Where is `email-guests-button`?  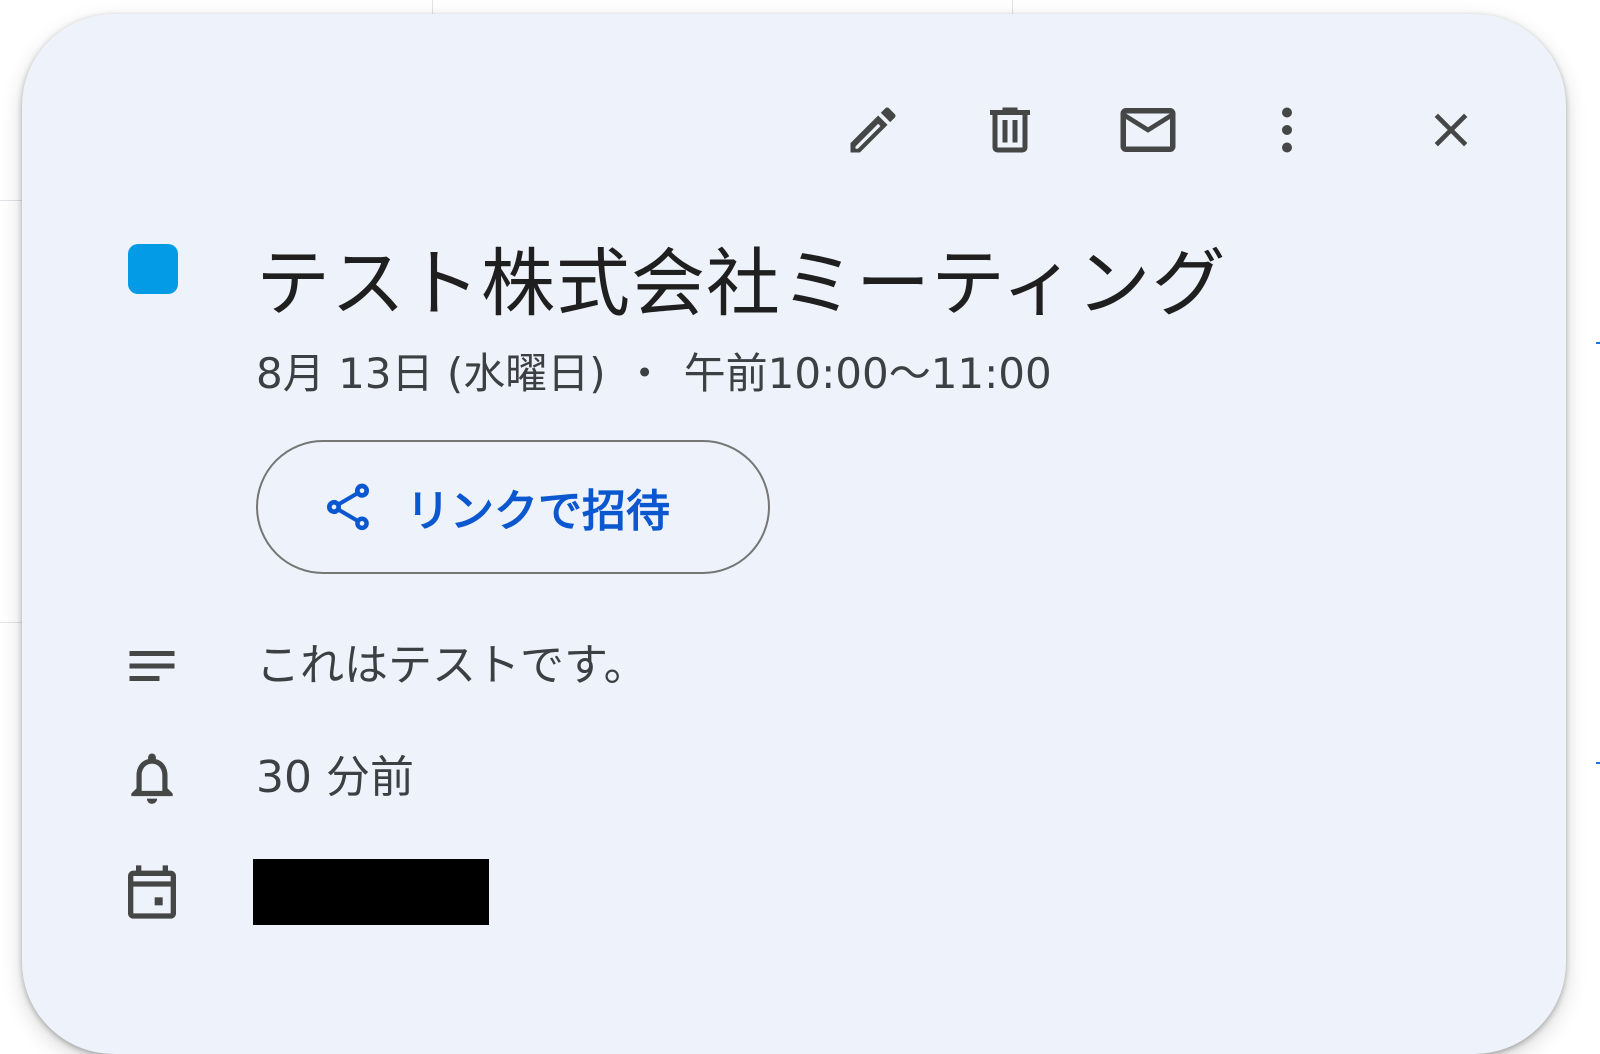
email-guests-button is located at coordinates (1148, 130).